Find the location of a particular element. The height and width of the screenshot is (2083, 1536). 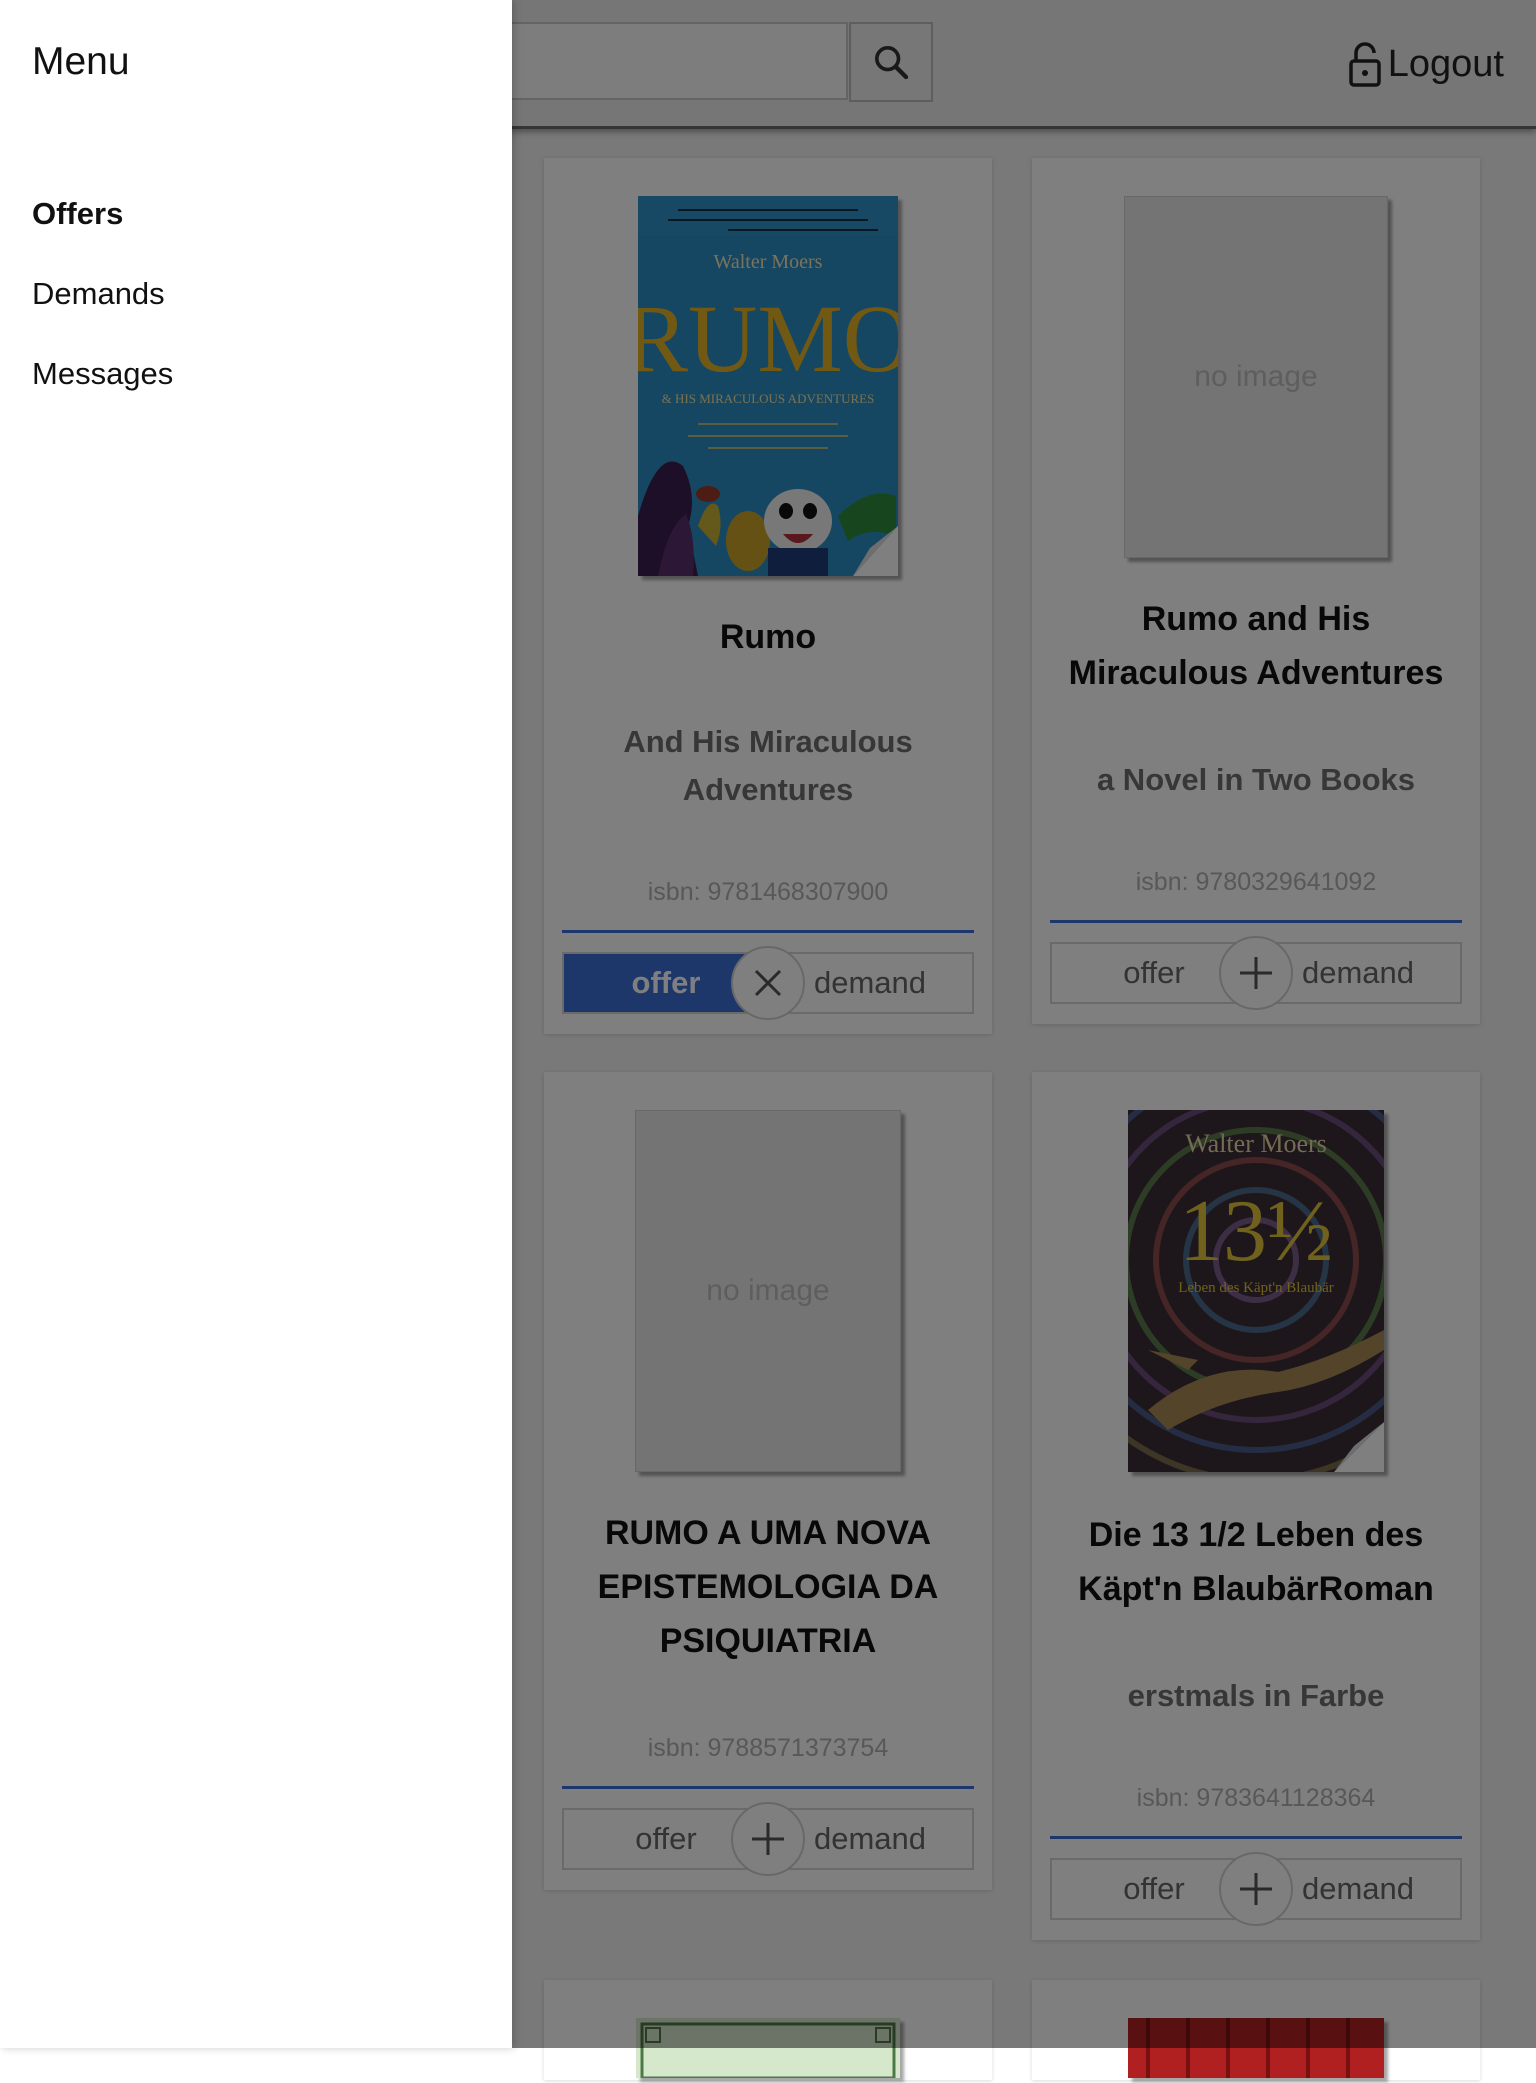

drawer-item-demands: Demands is located at coordinates (98, 294).